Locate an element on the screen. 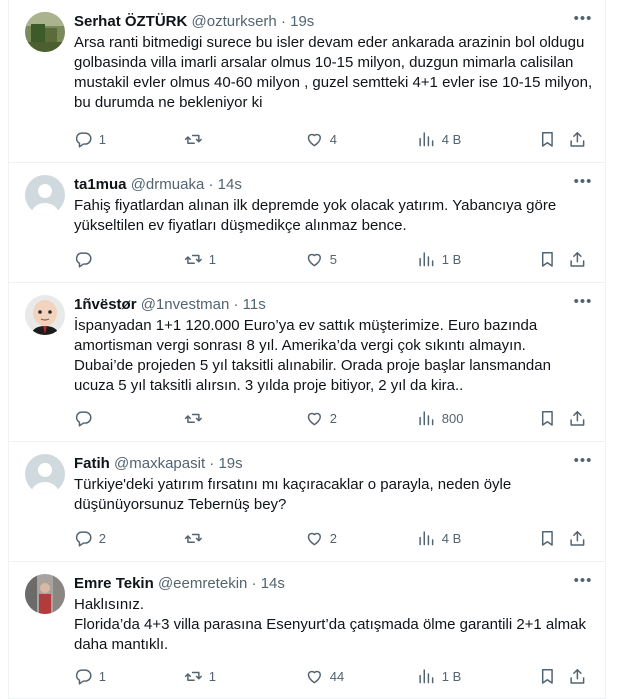  tweet-actions: 1 4 4 B is located at coordinates (333, 139).